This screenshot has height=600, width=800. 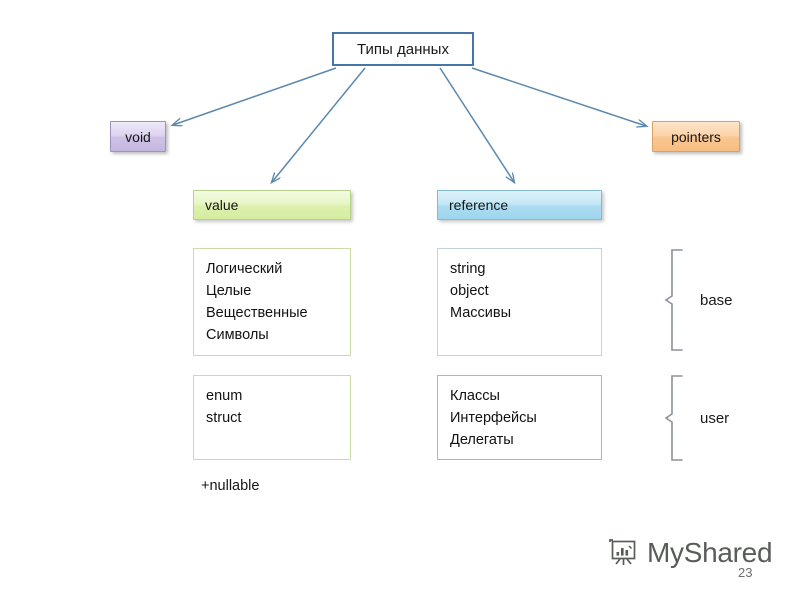 What do you see at coordinates (673, 300) in the screenshot?
I see `brace-base` at bounding box center [673, 300].